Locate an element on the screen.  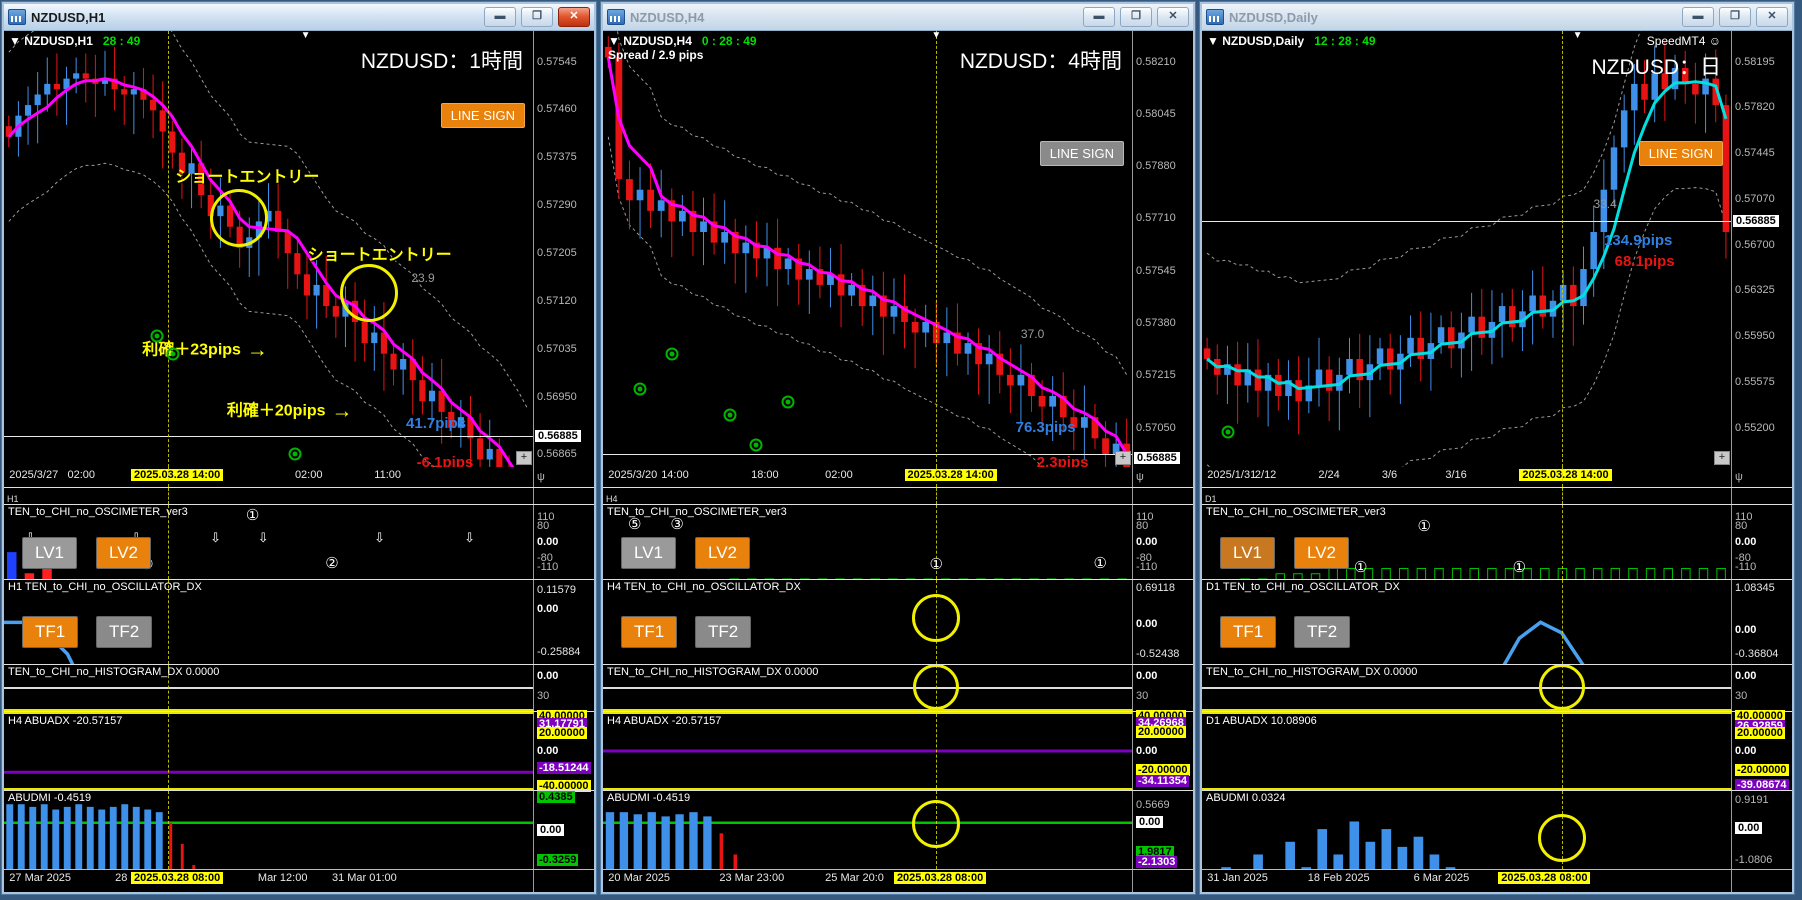
panel-row: ABUDMI -0.4519 0.4385 0.00 -0.3259 is located at coordinates (299, 829).